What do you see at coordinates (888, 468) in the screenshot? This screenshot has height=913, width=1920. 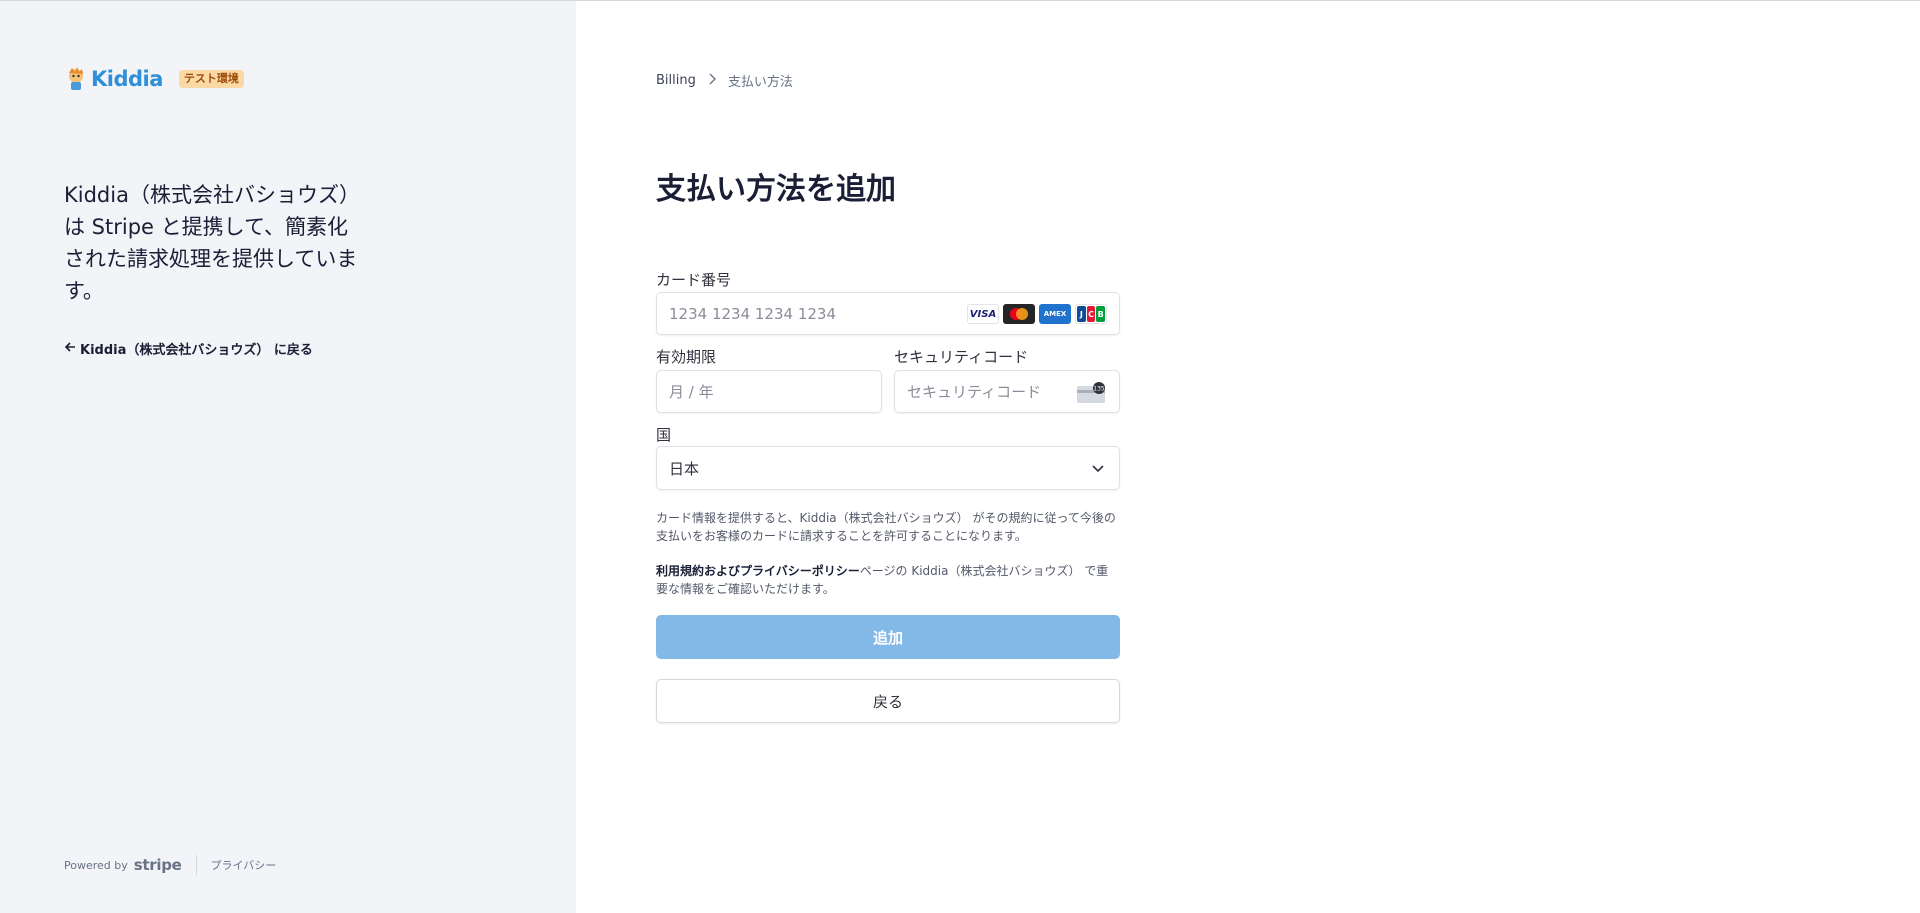 I see `country-select: 日本` at bounding box center [888, 468].